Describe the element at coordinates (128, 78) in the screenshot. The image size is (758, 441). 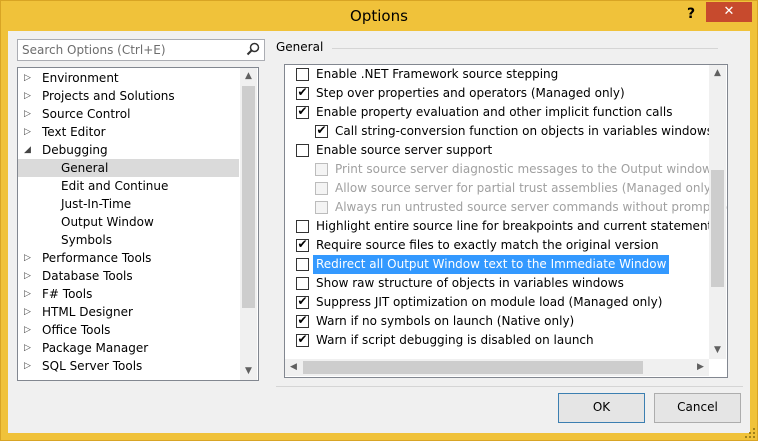
I see `tree-item: ▷ Environment` at that location.